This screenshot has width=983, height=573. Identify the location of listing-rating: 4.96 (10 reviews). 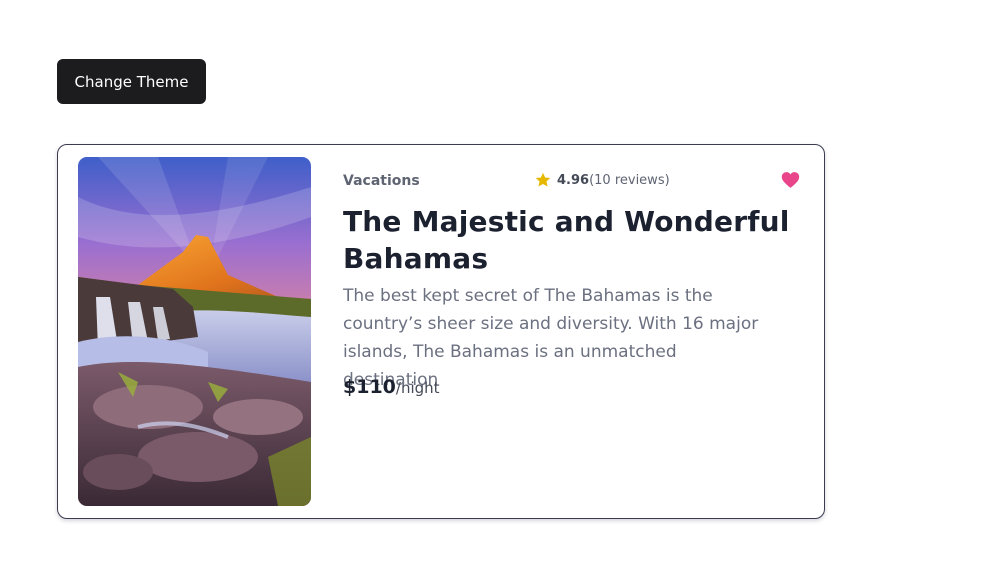
(602, 180).